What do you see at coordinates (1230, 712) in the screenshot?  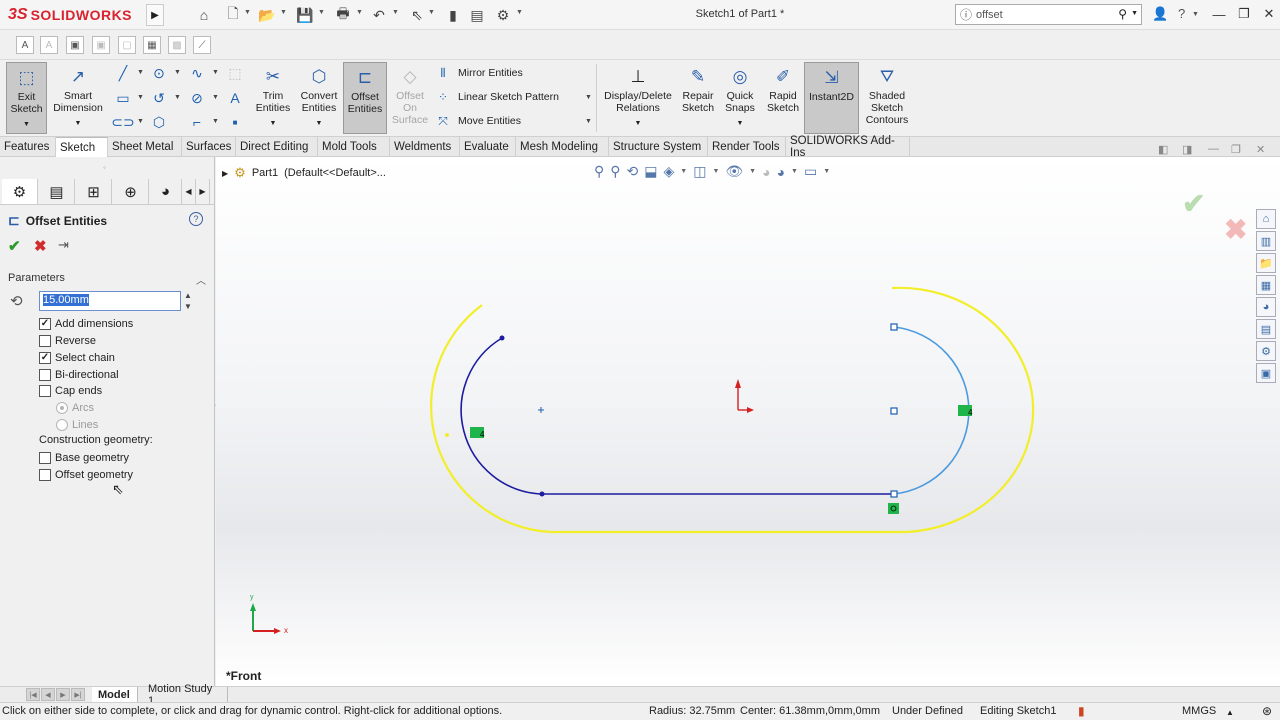 I see `units-dropdown-icon: ▲` at bounding box center [1230, 712].